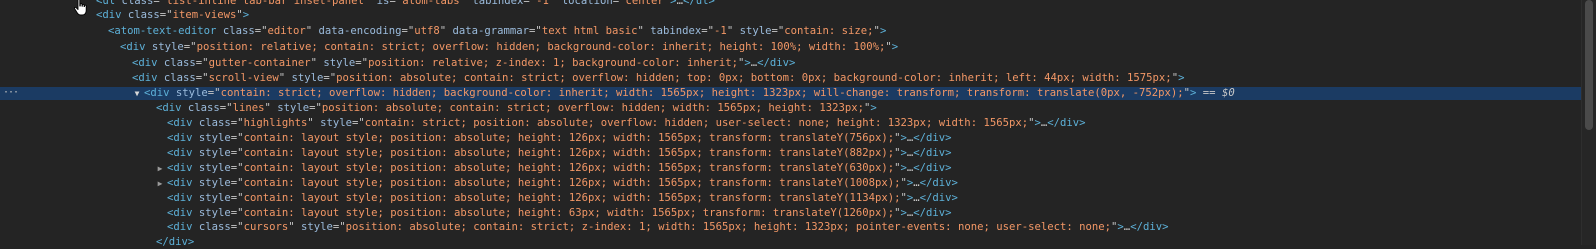 This screenshot has height=249, width=1596. What do you see at coordinates (488, 31) in the screenshot?
I see `attribute-name: data-grammar` at bounding box center [488, 31].